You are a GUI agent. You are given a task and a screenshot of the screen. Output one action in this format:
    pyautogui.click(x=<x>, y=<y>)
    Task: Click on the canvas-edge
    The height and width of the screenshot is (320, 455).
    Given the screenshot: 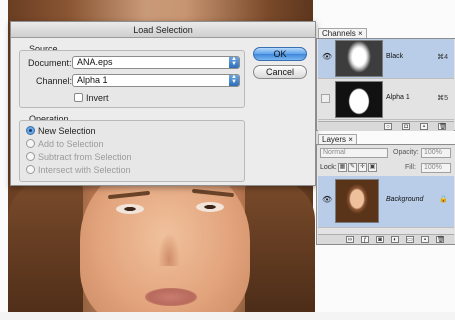 What is the action you would take?
    pyautogui.click(x=227, y=316)
    